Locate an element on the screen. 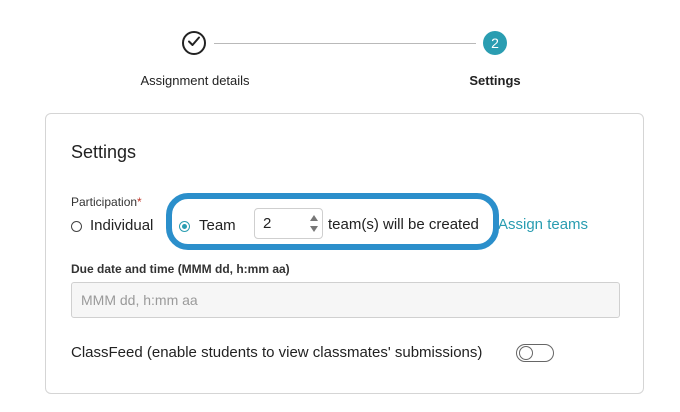 The height and width of the screenshot is (412, 680). toggle-knob is located at coordinates (526, 353).